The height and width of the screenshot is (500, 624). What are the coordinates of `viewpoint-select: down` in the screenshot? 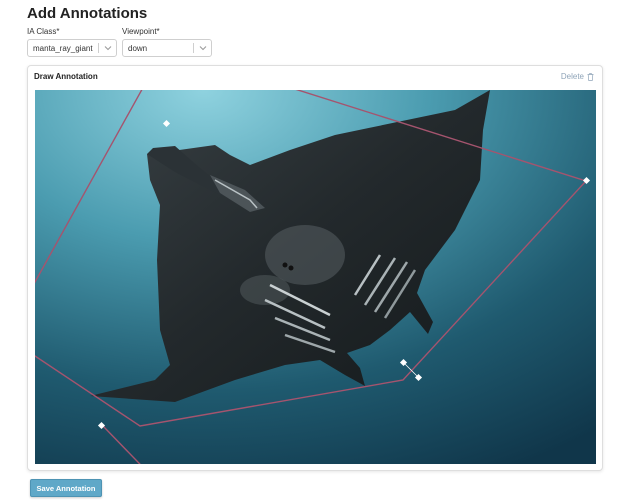 It's located at (167, 48).